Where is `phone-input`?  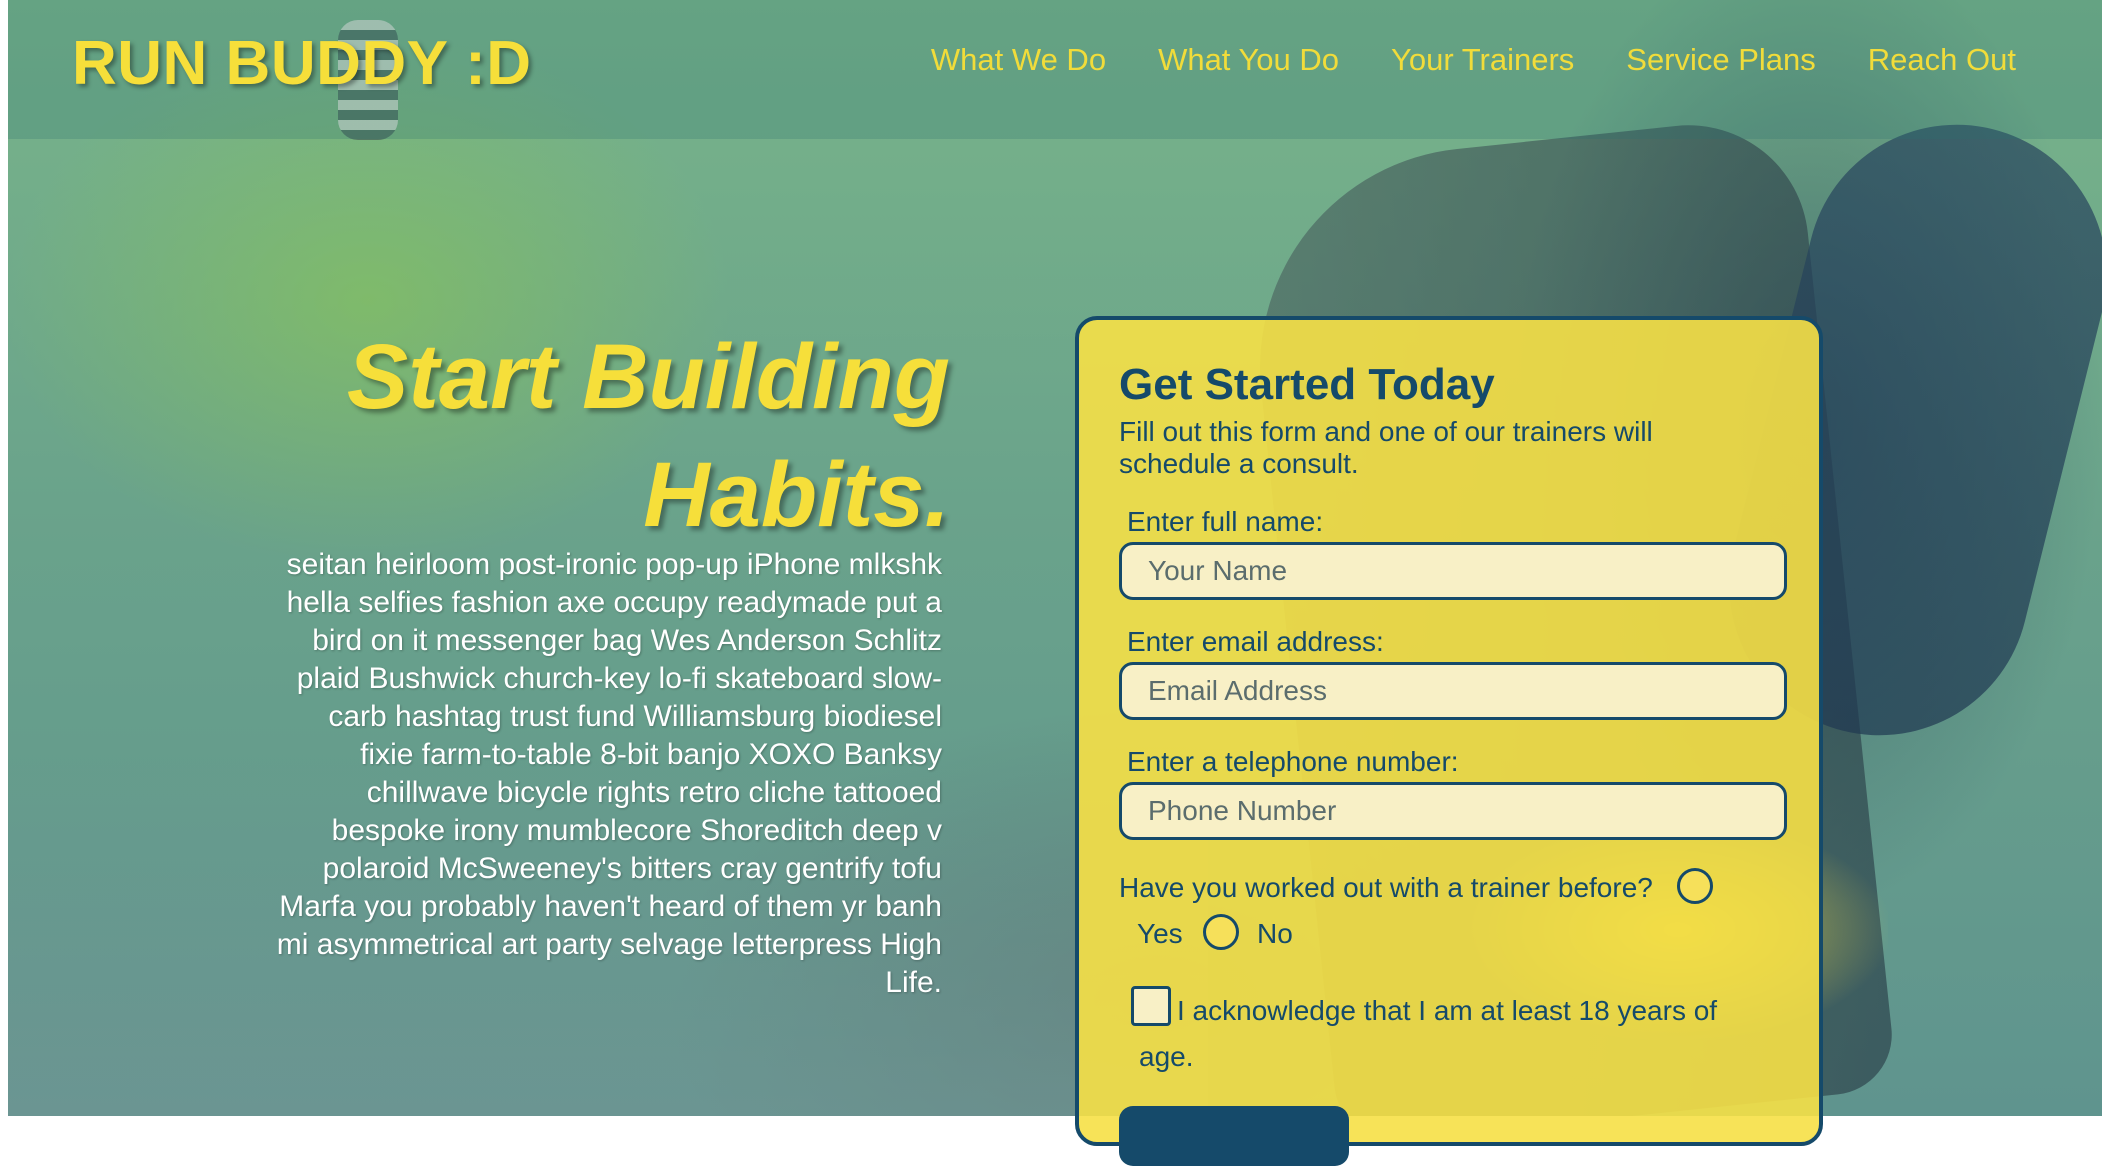
phone-input is located at coordinates (1453, 811).